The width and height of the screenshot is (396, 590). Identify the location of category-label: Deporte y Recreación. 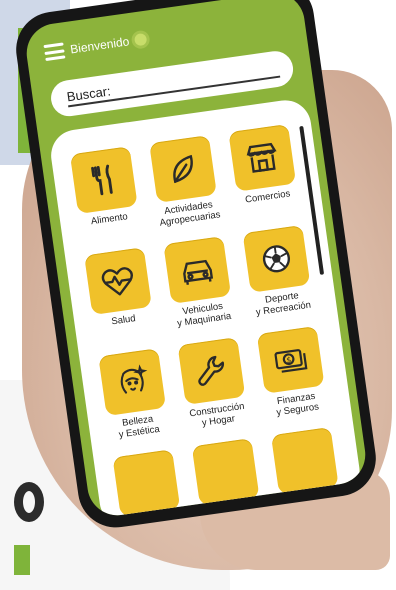
(283, 304).